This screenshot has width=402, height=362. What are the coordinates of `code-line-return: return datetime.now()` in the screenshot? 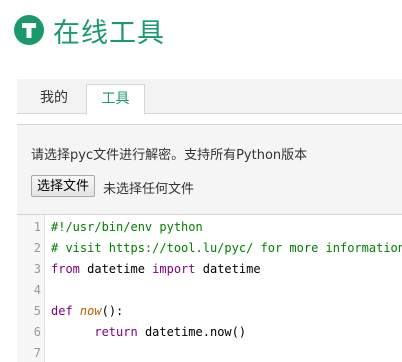 It's located at (148, 332).